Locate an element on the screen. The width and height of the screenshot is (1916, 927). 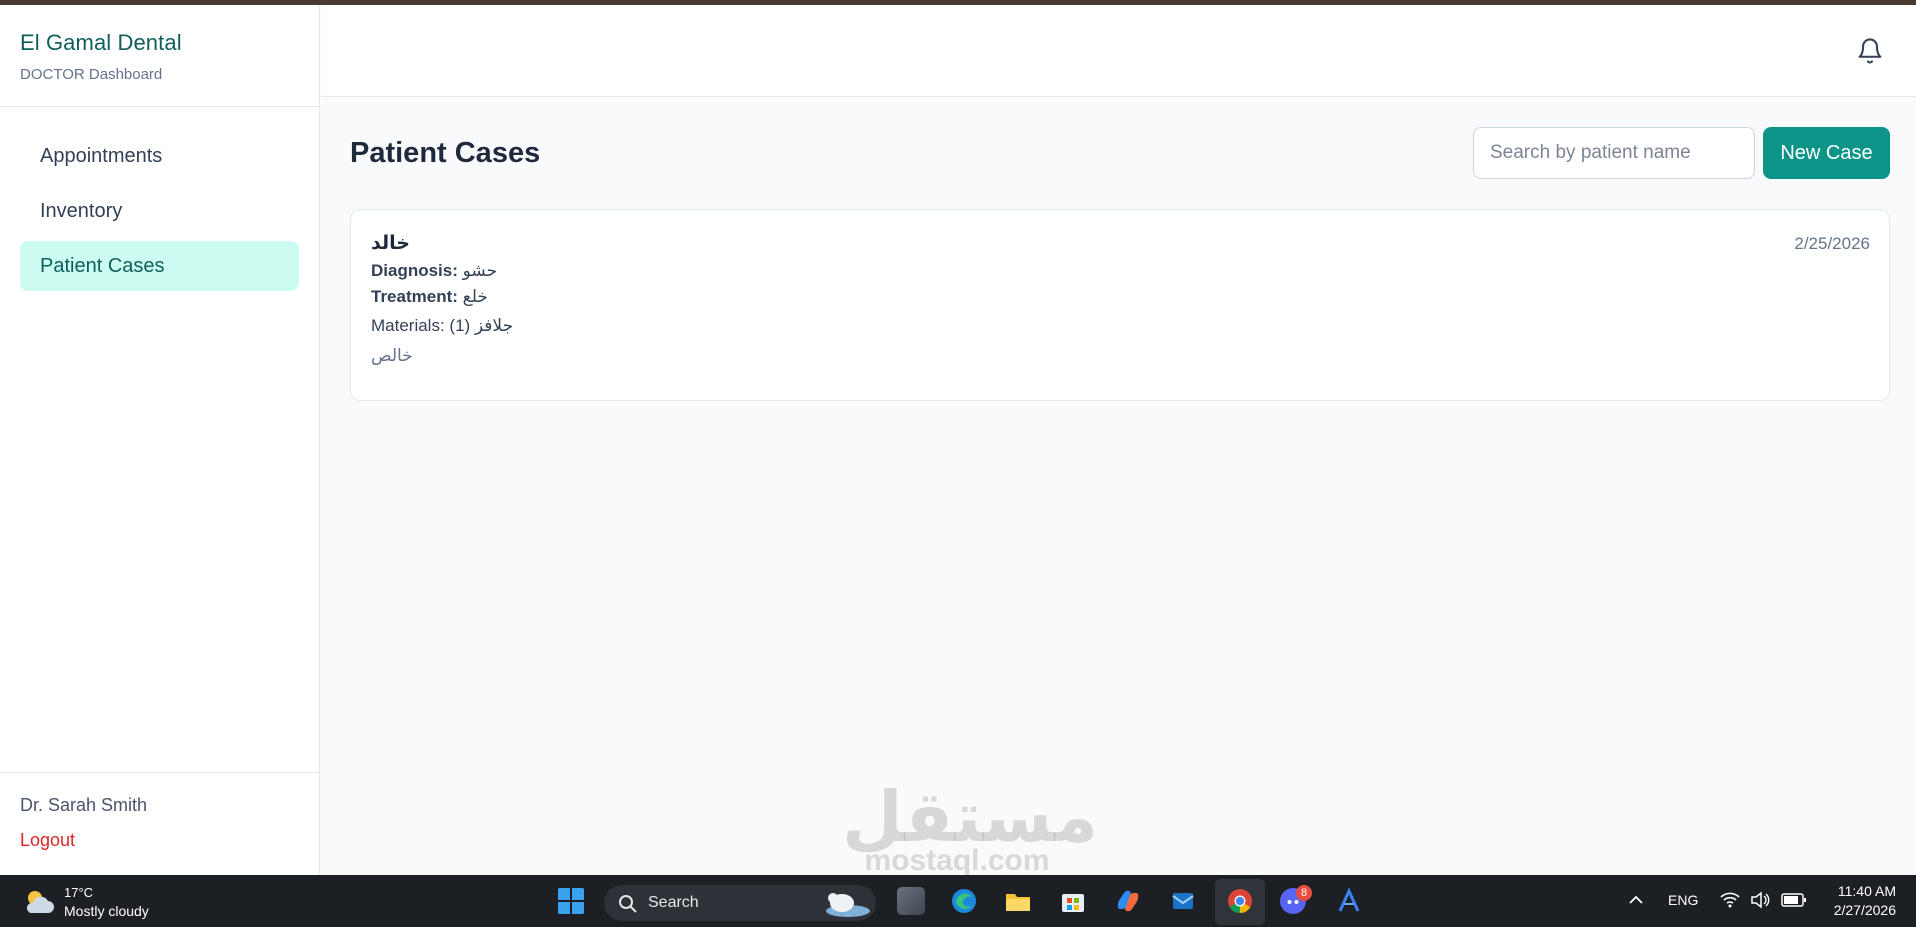
temperature: 17°C is located at coordinates (79, 892).